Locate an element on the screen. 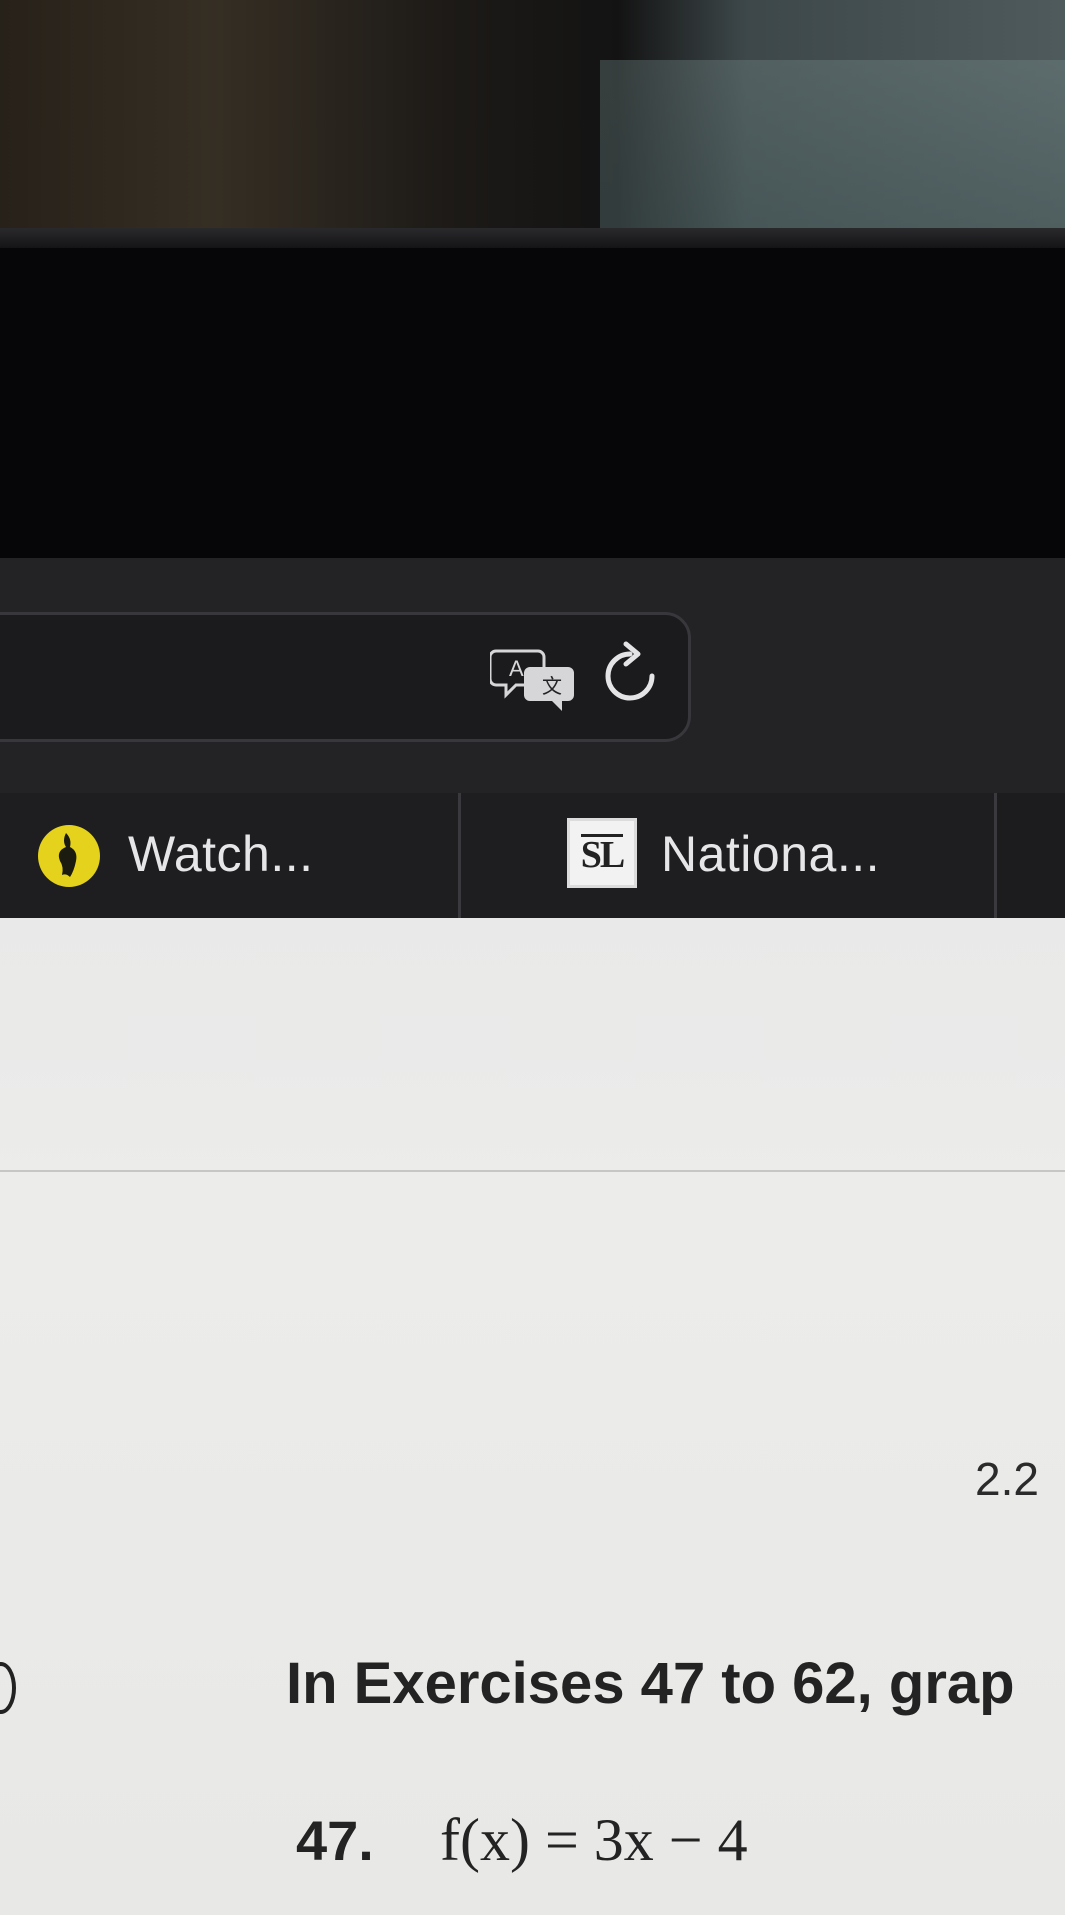  section-number: 2.2 is located at coordinates (1007, 1479).